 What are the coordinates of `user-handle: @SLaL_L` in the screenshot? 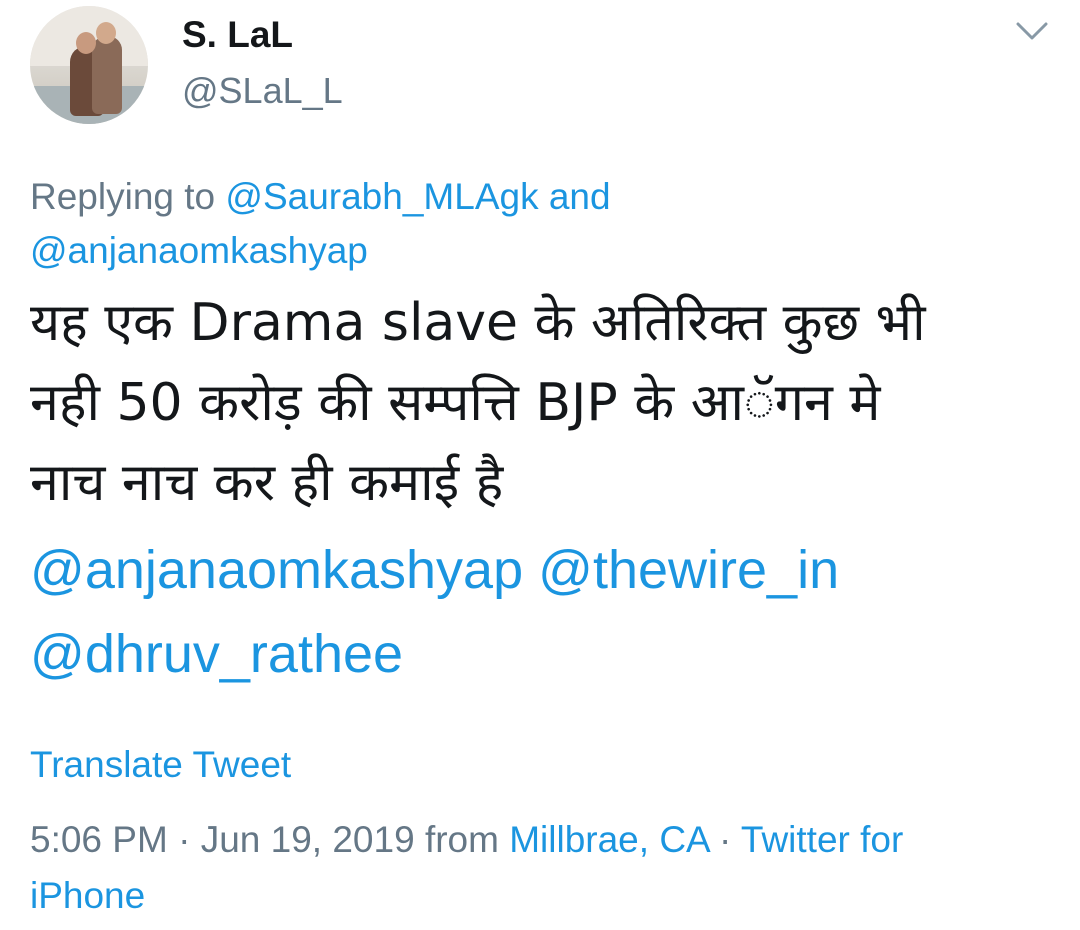 It's located at (262, 91).